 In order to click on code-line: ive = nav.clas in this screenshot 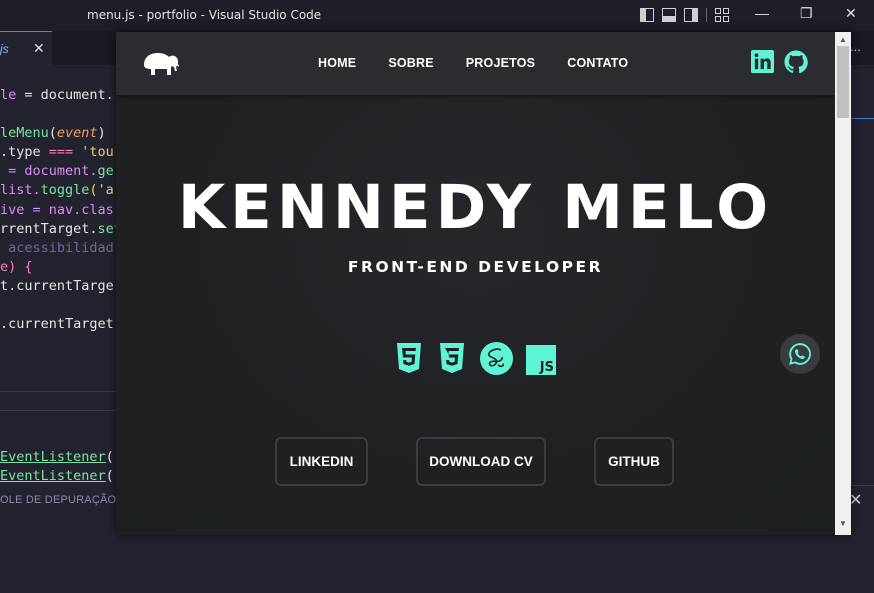, I will do `click(61, 210)`.